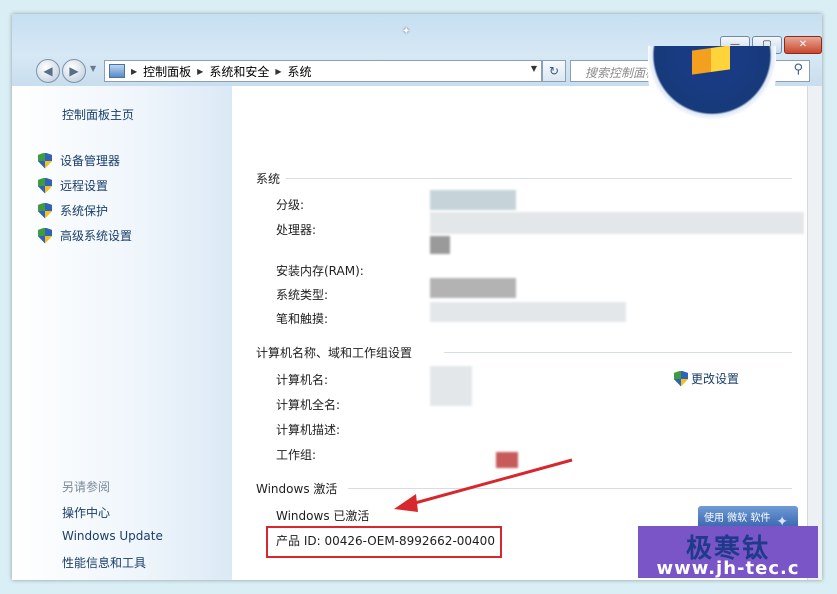 This screenshot has height=594, width=837. Describe the element at coordinates (534, 68) in the screenshot. I see `address-dropdown-icon: ▼` at that location.